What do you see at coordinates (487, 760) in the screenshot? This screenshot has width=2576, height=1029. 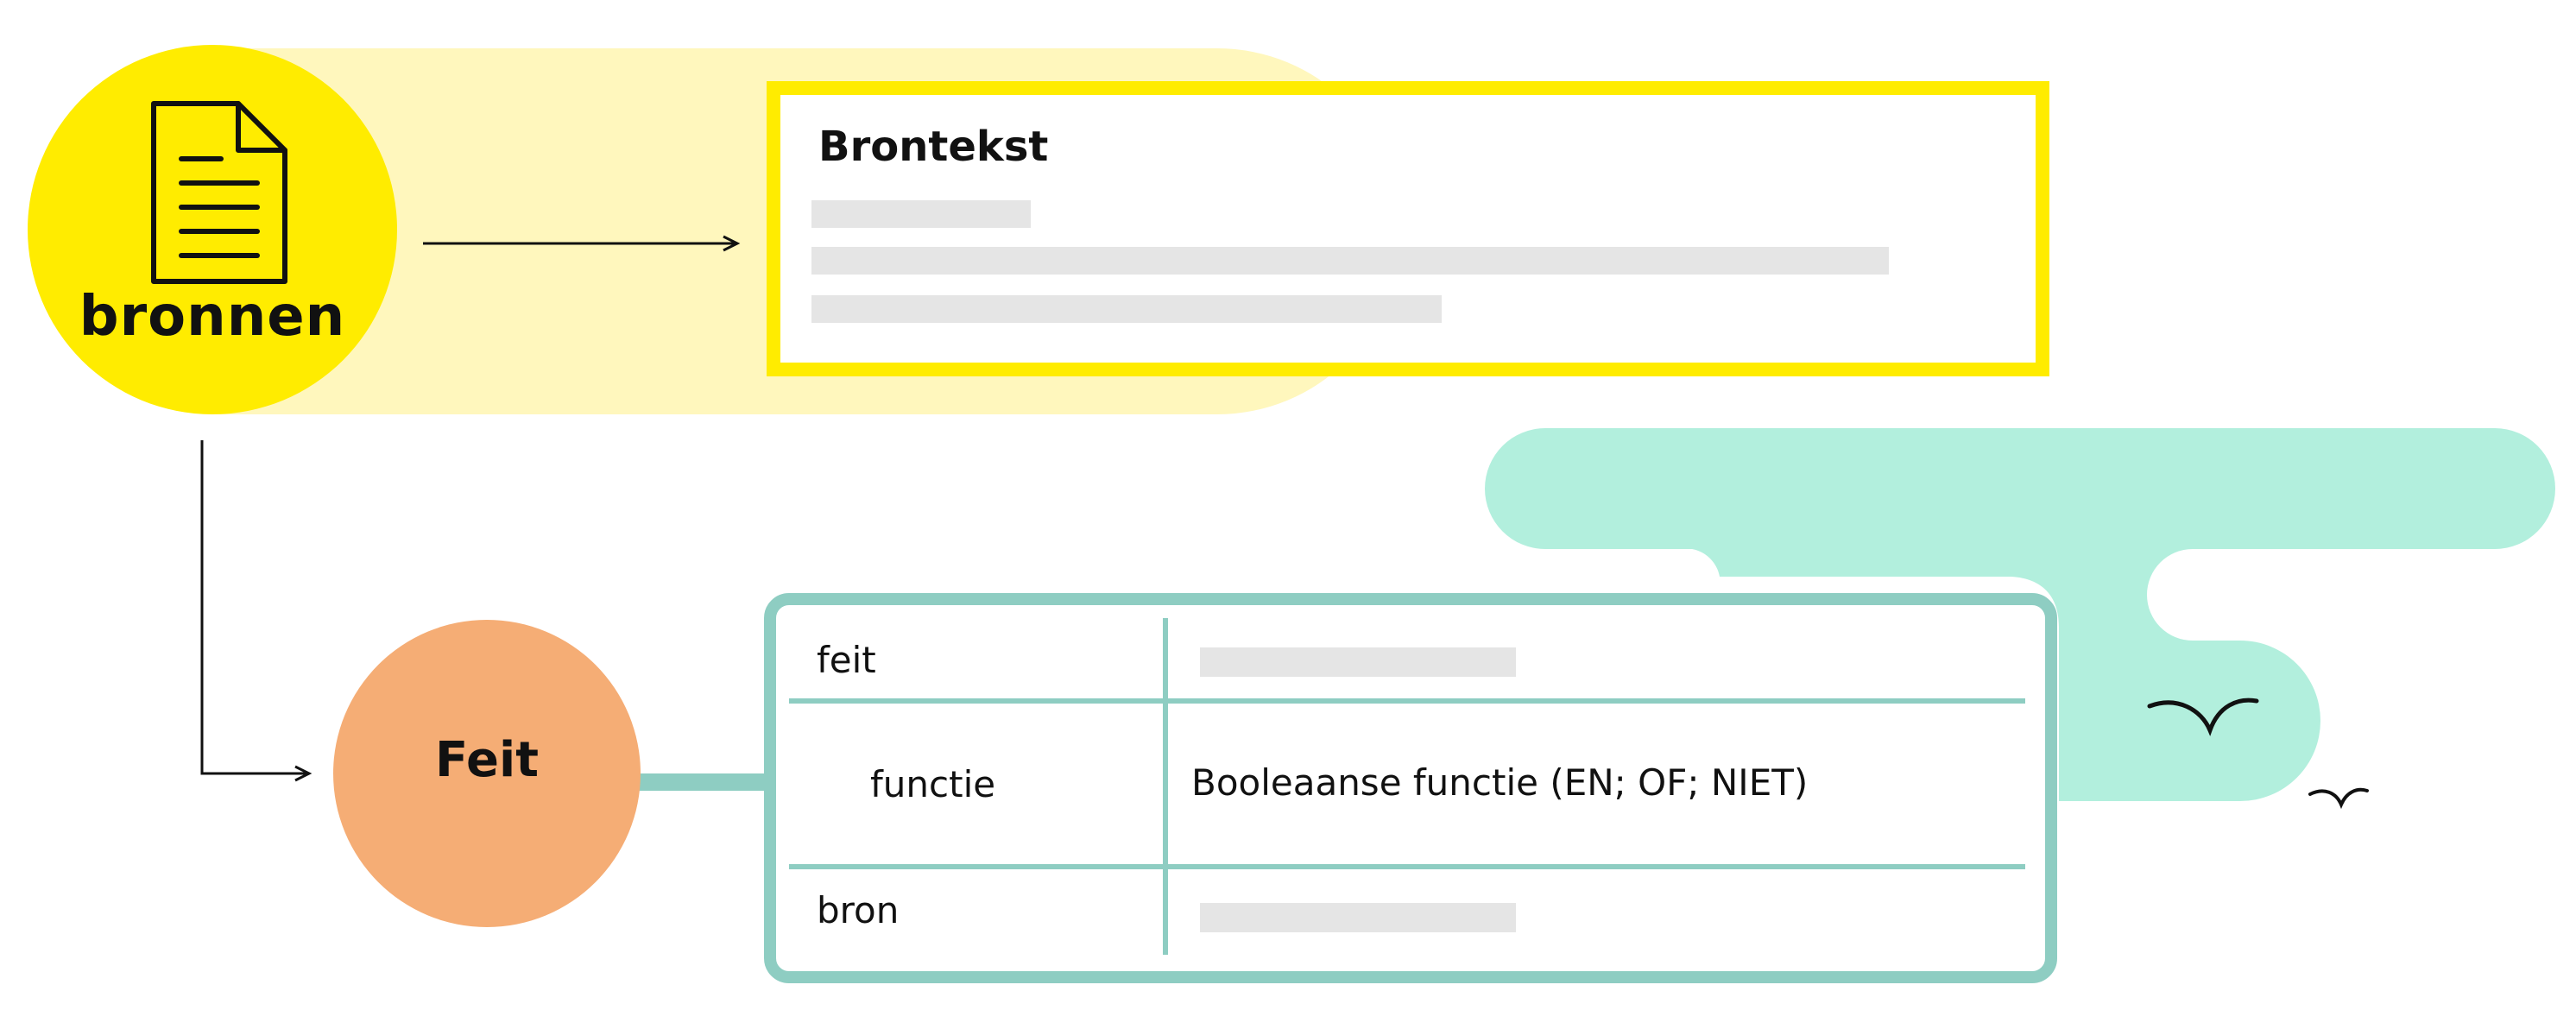 I see `fact-node-label: Feit` at bounding box center [487, 760].